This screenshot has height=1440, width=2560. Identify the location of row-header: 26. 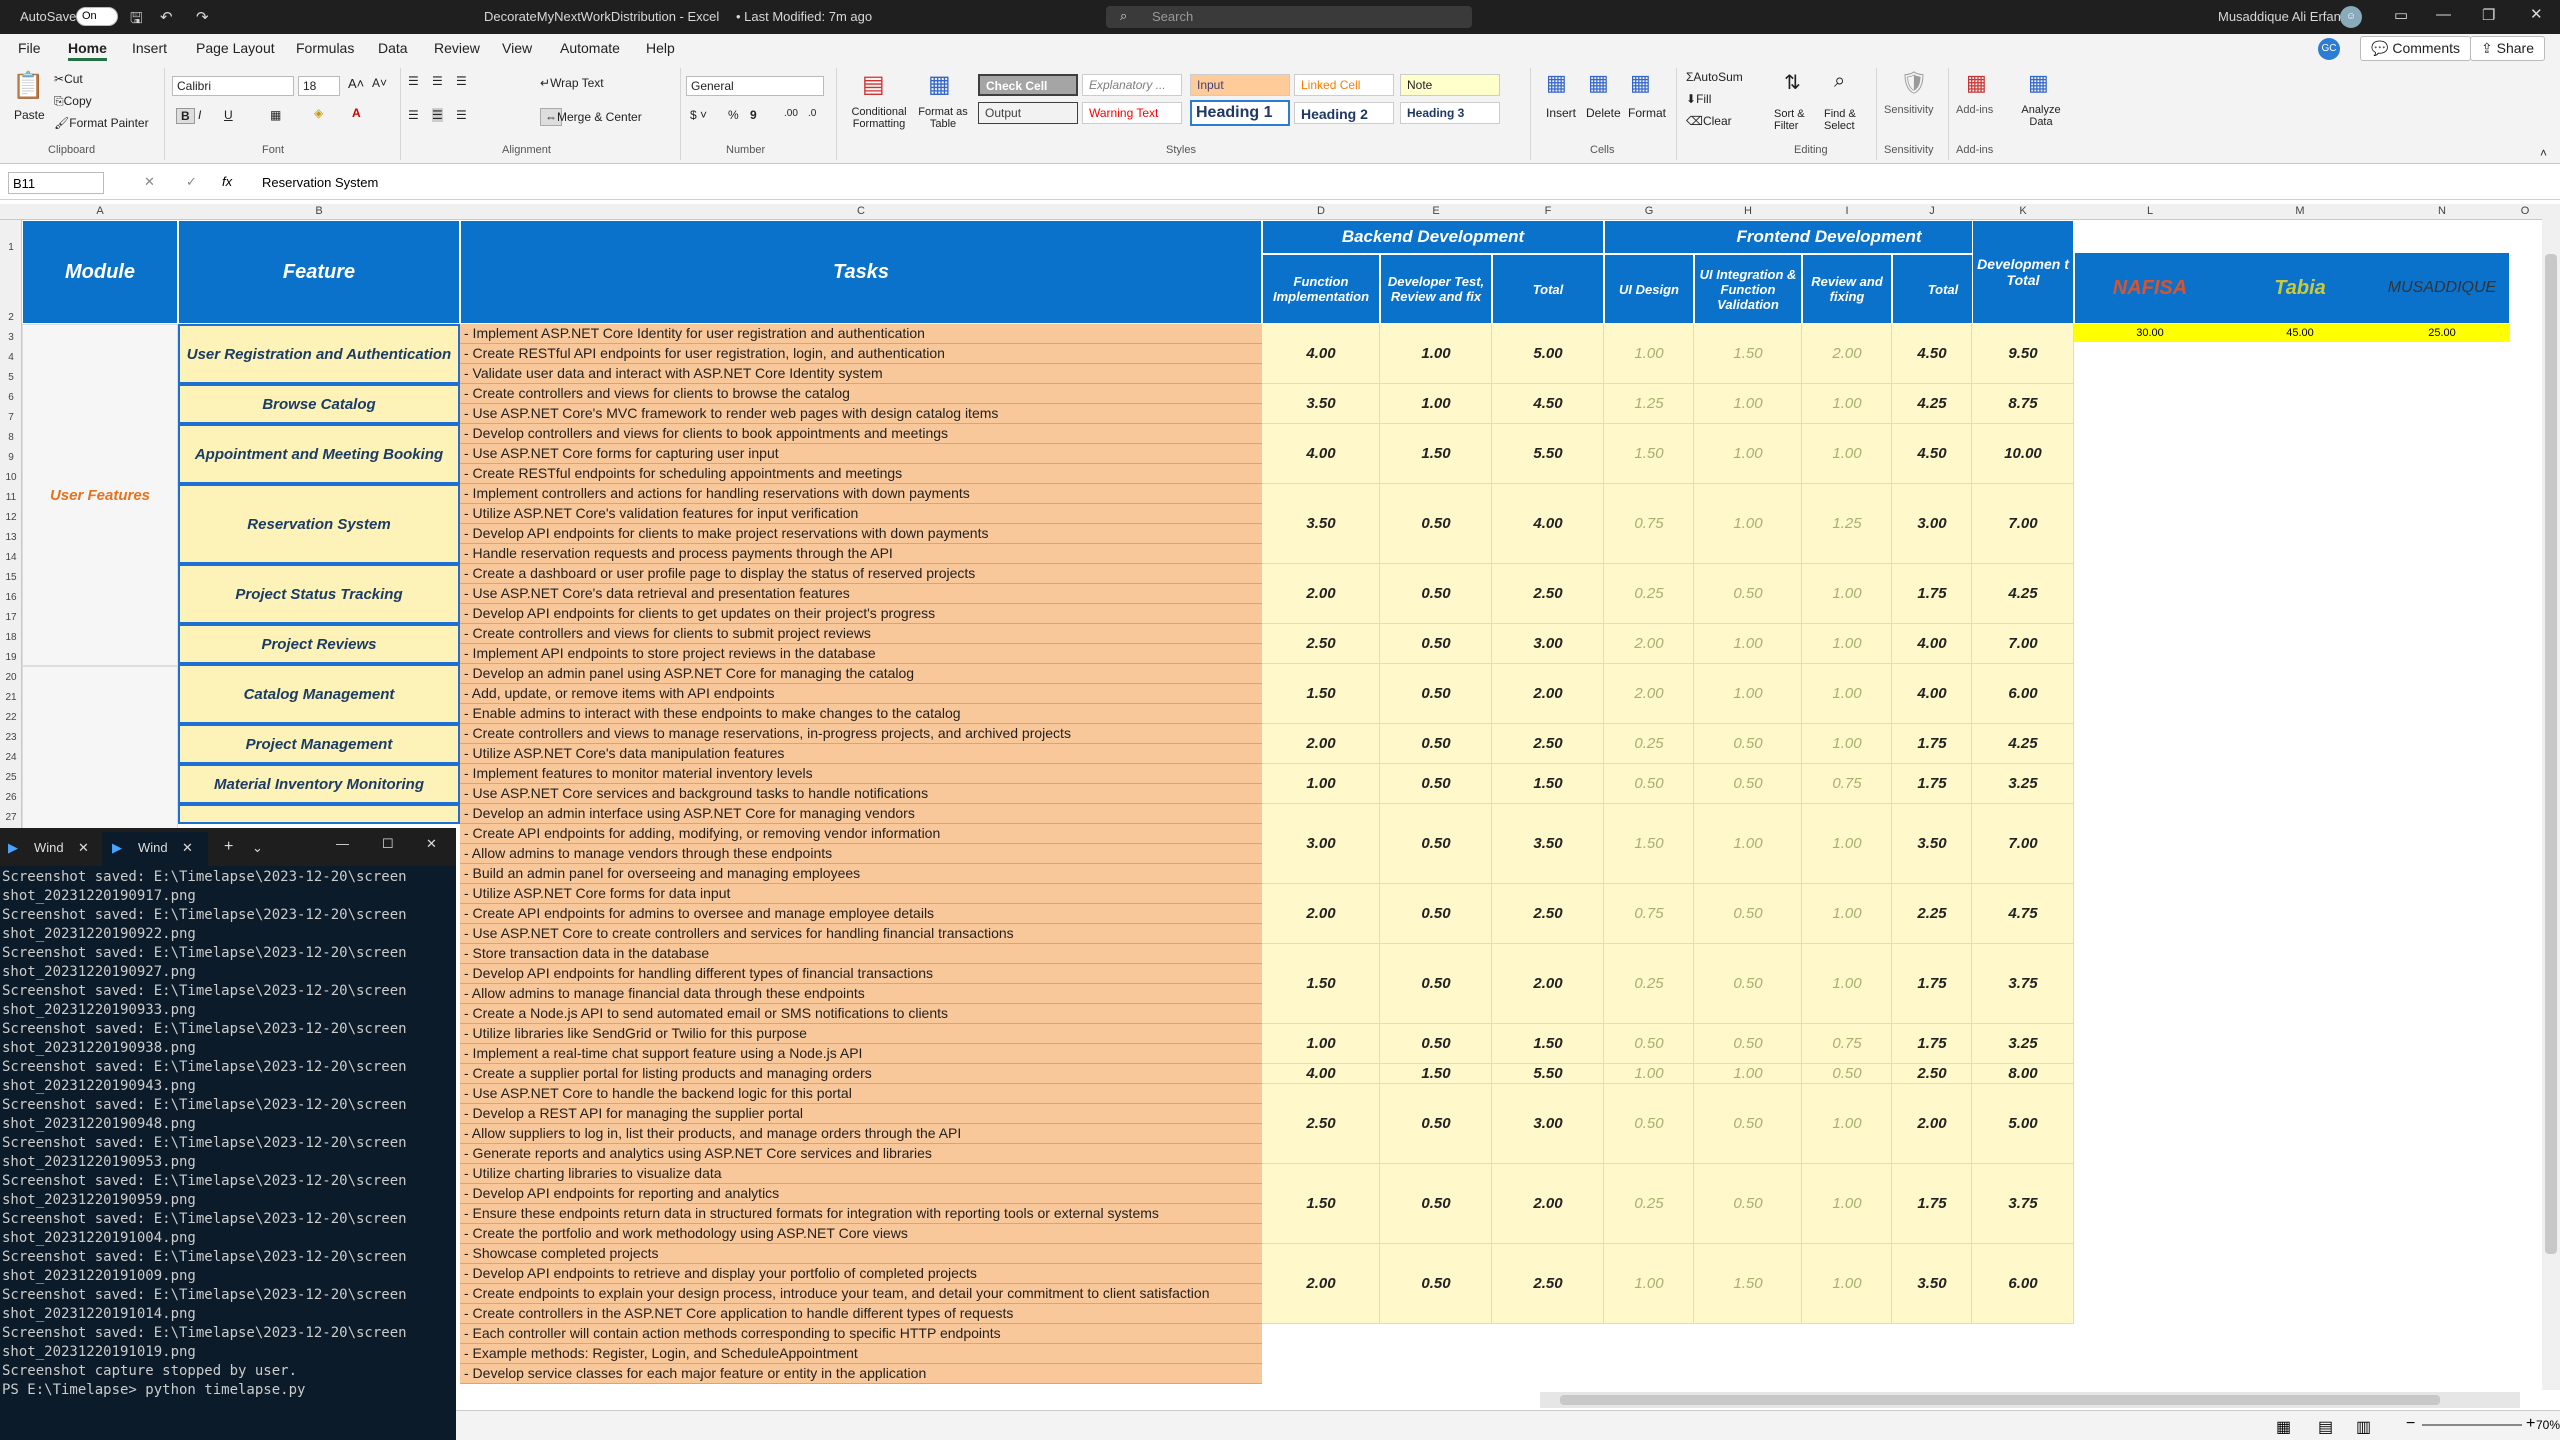
(11, 794).